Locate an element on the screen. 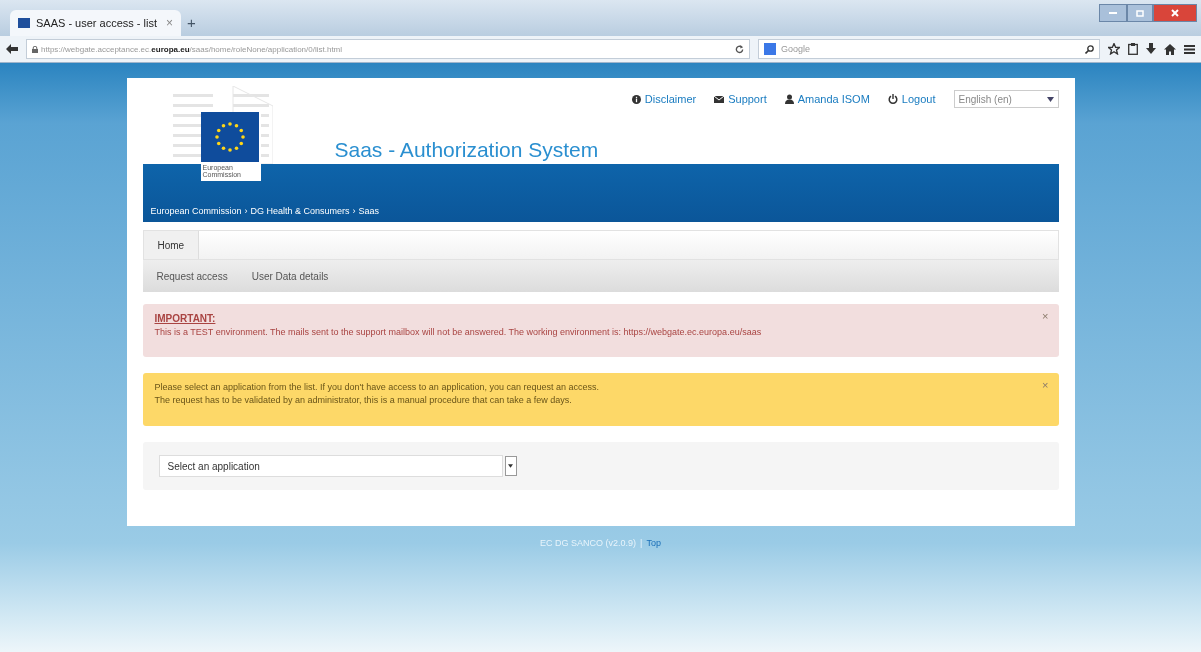  nav-tab: Home is located at coordinates (171, 245).